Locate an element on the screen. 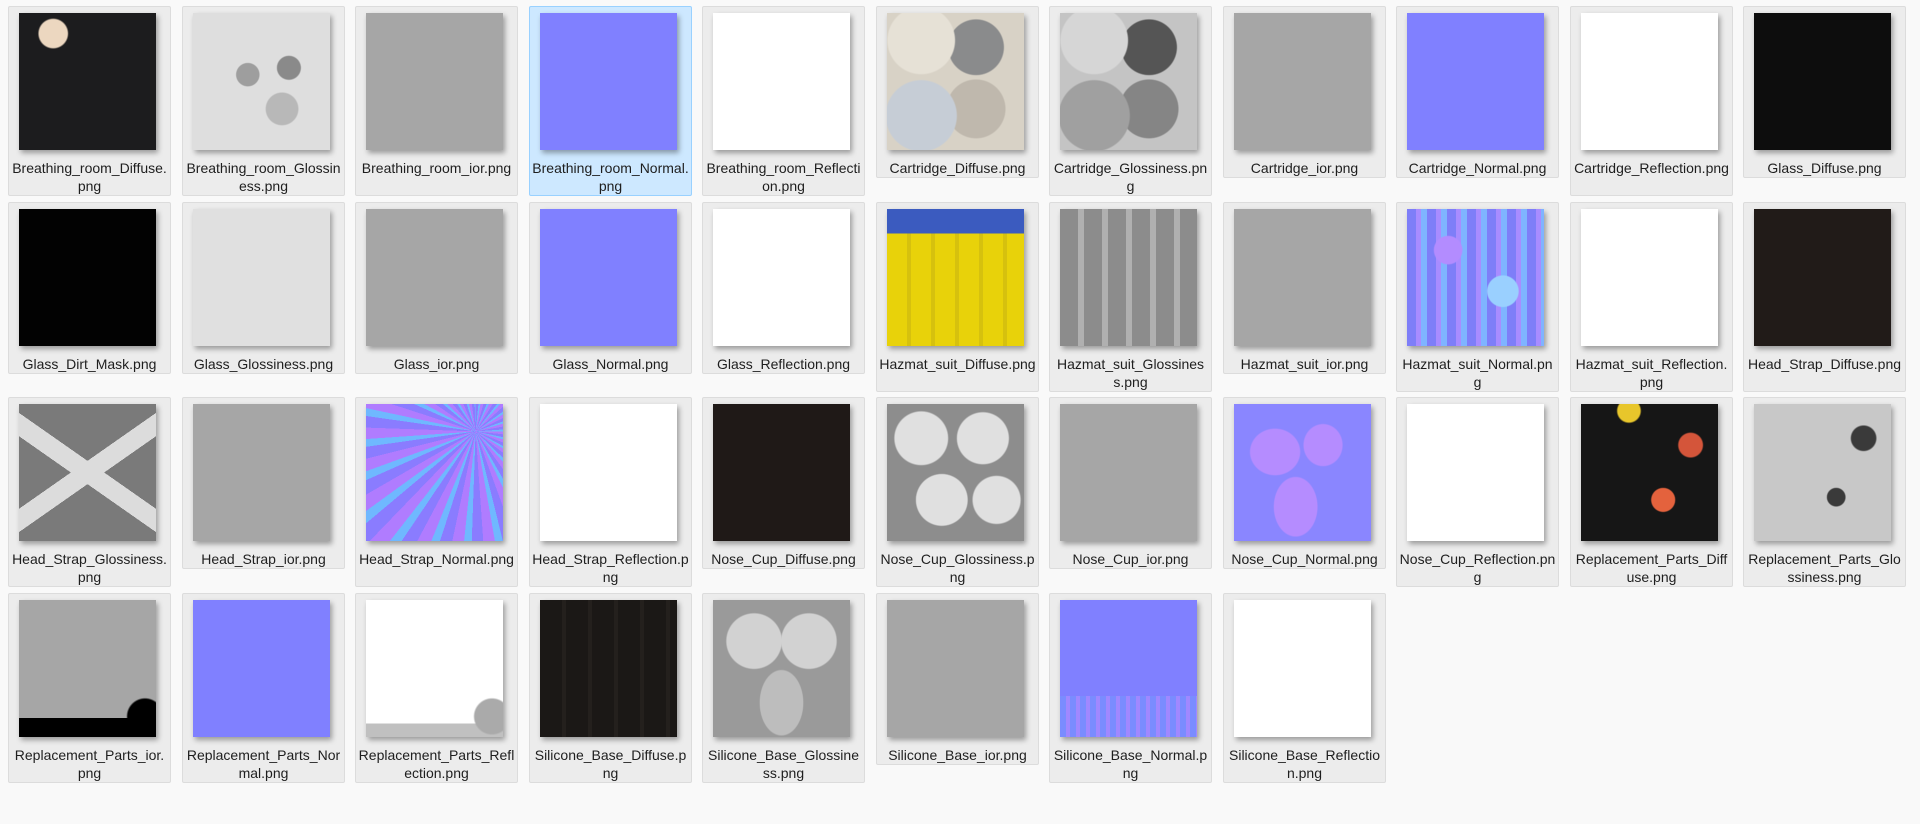 The height and width of the screenshot is (824, 1920). file-item: Replacement_Parts_Glossiness.png is located at coordinates (1824, 492).